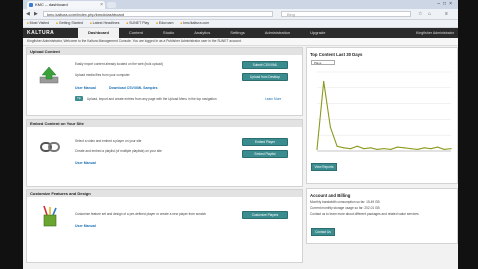  I want to click on back-icon: ◀, so click(28, 14).